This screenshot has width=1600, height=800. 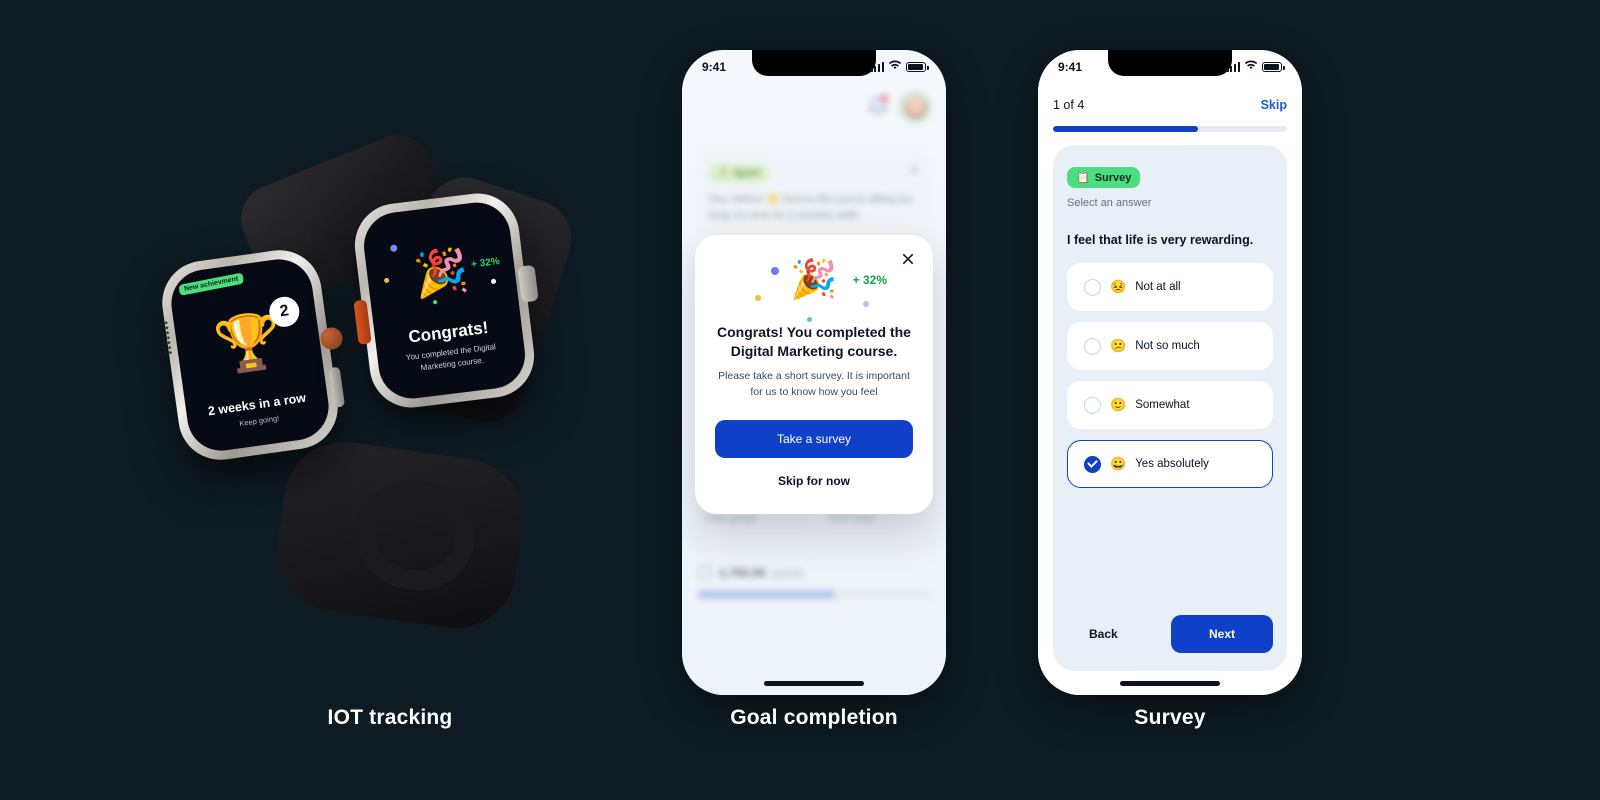 I want to click on next-button: Next, so click(x=1221, y=634).